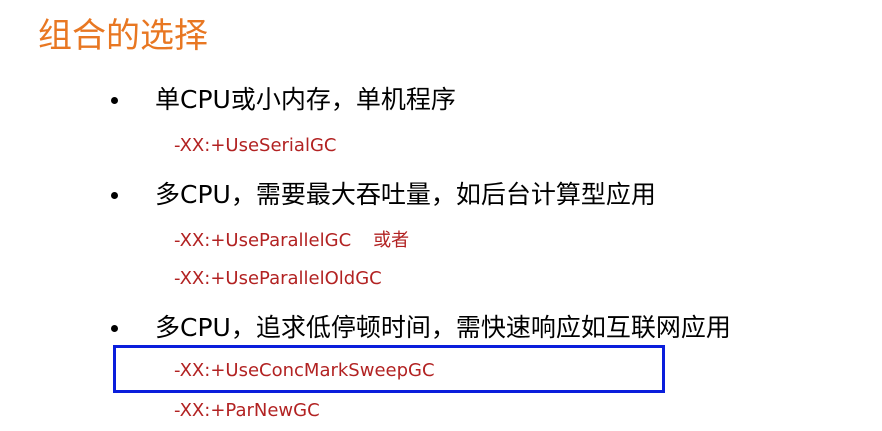 The image size is (882, 431). Describe the element at coordinates (123, 36) in the screenshot. I see `slide-title: 组合的选择` at that location.